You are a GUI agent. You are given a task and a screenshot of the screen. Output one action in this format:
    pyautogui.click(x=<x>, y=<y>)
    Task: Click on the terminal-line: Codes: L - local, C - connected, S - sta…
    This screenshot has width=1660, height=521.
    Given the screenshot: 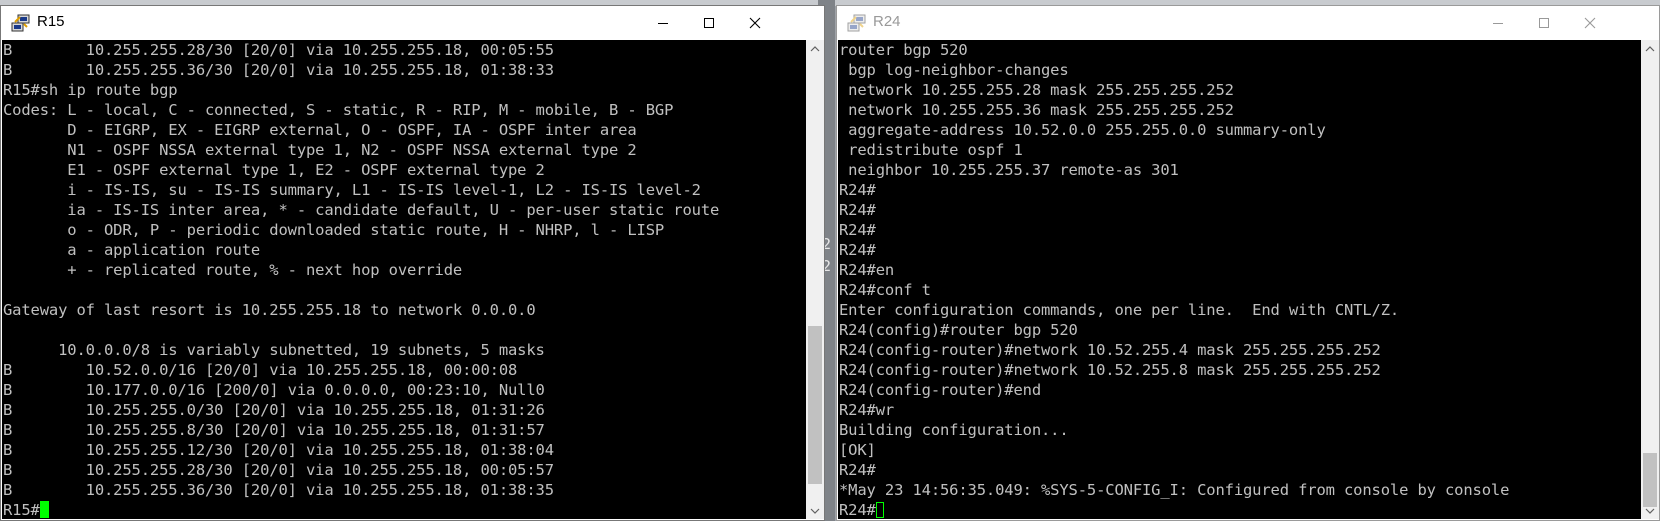 What is the action you would take?
    pyautogui.click(x=338, y=110)
    